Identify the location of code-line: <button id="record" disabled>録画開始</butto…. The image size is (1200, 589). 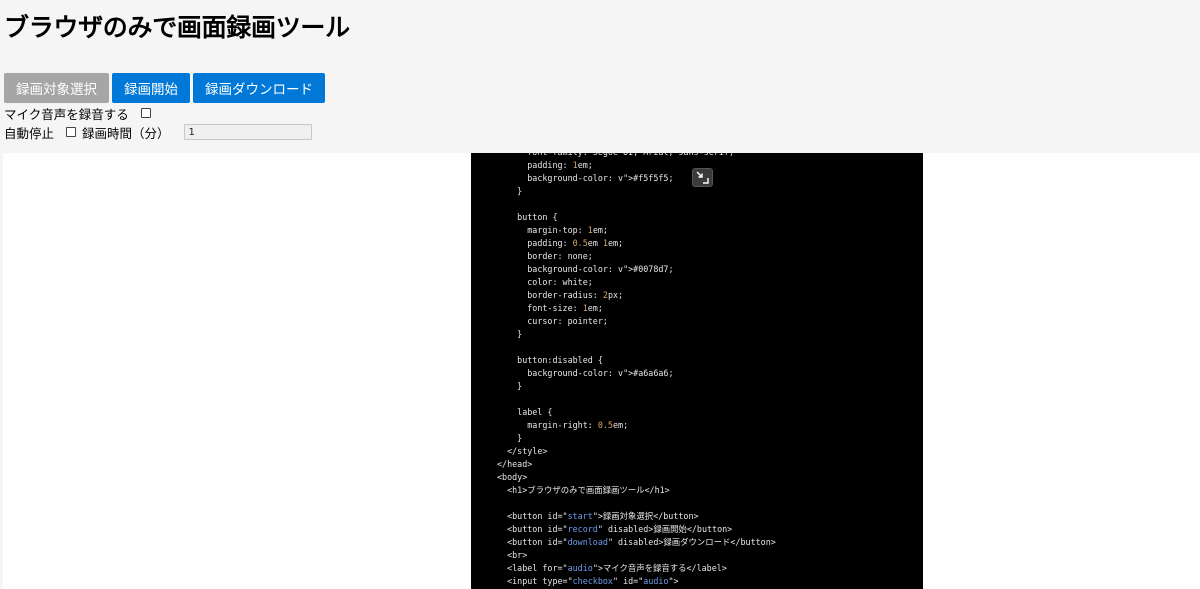
(615, 529).